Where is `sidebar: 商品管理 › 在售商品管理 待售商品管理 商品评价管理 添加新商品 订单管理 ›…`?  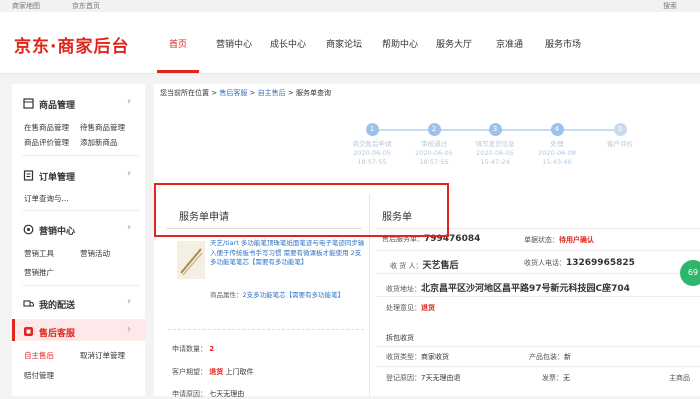
sidebar: 商品管理 › 在售商品管理 待售商品管理 商品评价管理 添加新商品 订单管理 ›… is located at coordinates (78, 240).